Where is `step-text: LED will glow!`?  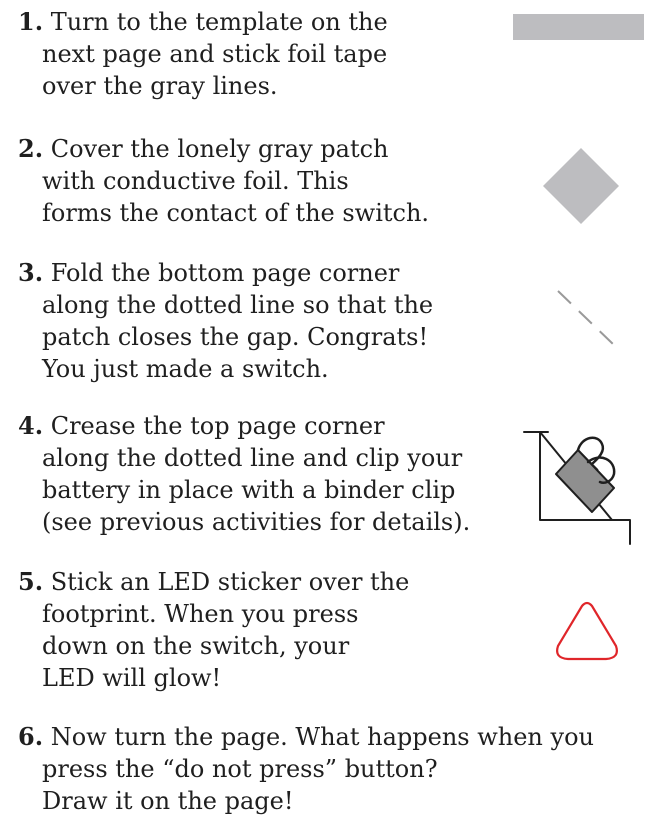
step-text: LED will glow! is located at coordinates (132, 678).